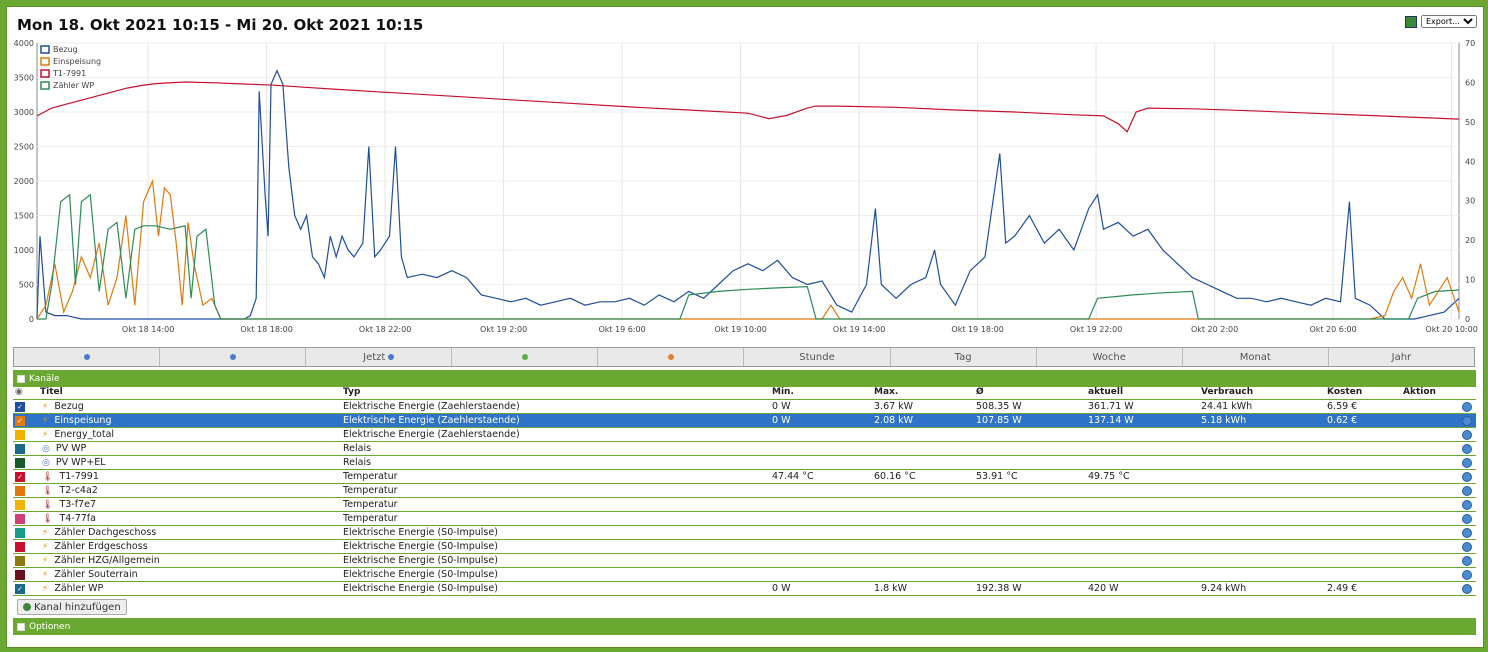  Describe the element at coordinates (744, 448) in the screenshot. I see `table-row: ◎ PV WP Relais` at that location.